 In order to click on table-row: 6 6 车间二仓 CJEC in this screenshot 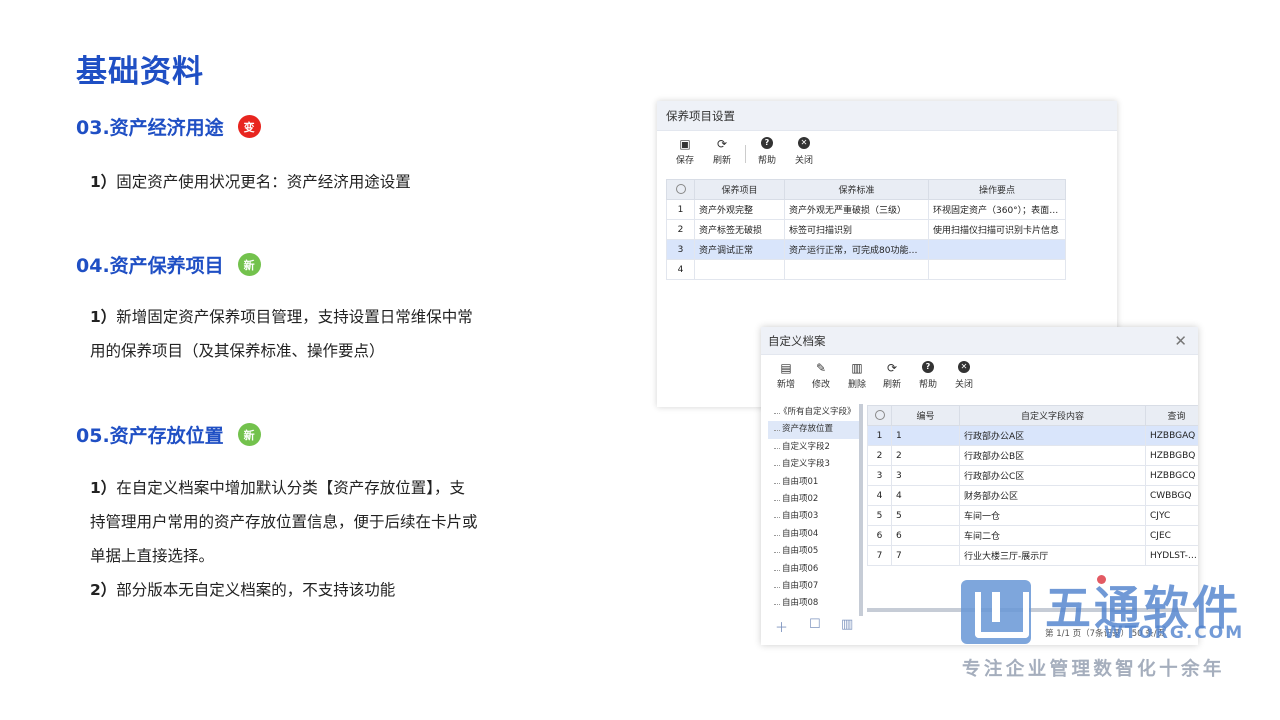, I will do `click(1032, 535)`.